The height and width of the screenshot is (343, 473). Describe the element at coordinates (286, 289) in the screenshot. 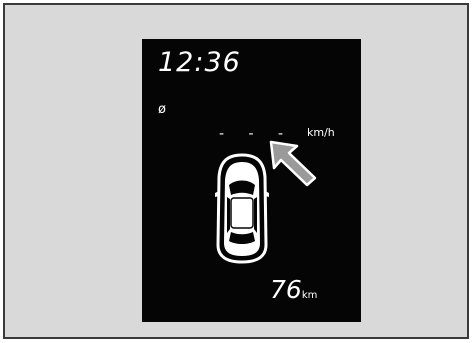

I see `range-value: 76` at that location.